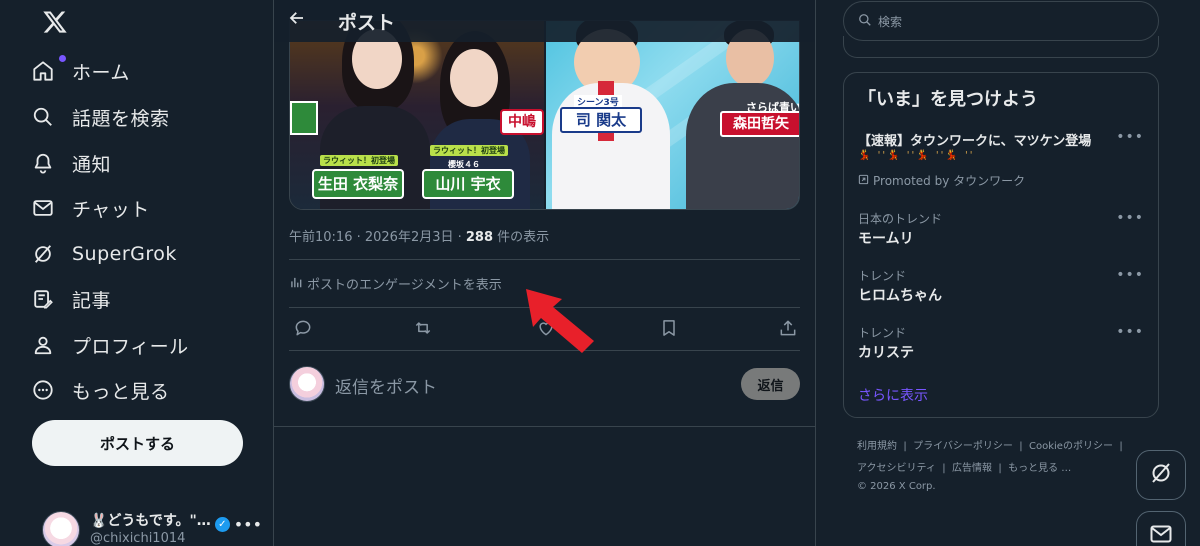  I want to click on home-icon, so click(43, 71).